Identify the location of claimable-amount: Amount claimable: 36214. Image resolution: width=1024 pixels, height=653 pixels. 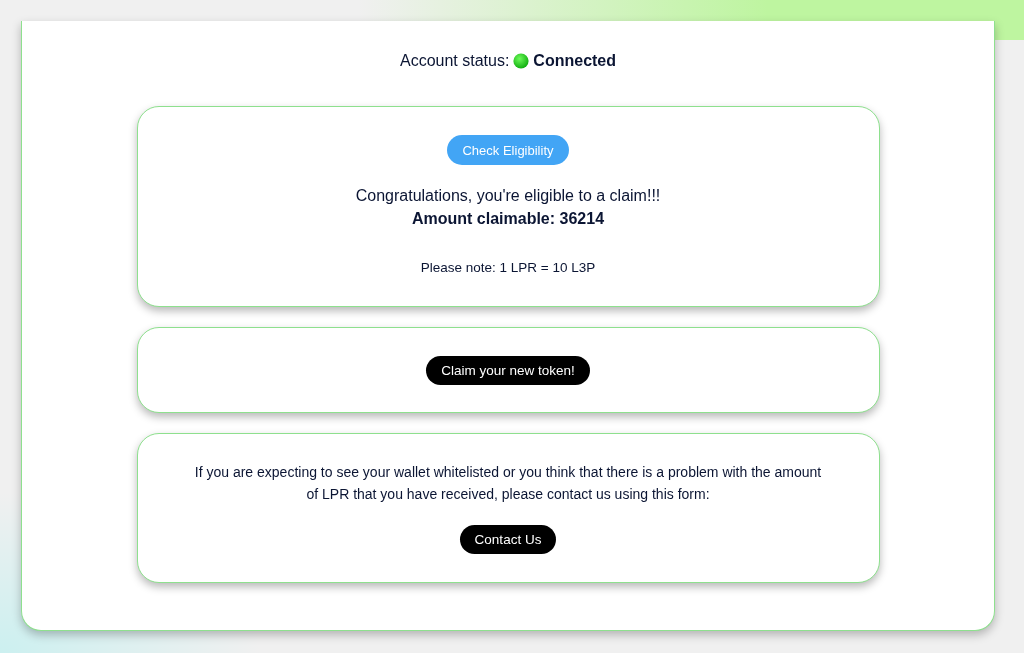
(508, 219).